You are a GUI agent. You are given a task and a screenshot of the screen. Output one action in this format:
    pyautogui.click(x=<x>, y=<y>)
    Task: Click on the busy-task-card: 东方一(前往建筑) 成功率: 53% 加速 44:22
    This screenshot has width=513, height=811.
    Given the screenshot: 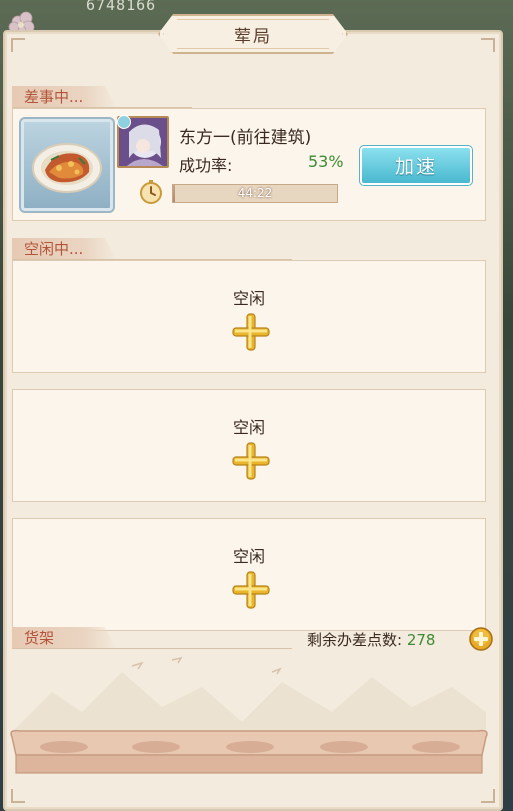 What is the action you would take?
    pyautogui.click(x=249, y=164)
    